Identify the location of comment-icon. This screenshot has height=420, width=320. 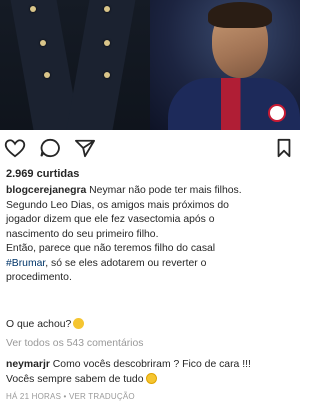
(50, 150).